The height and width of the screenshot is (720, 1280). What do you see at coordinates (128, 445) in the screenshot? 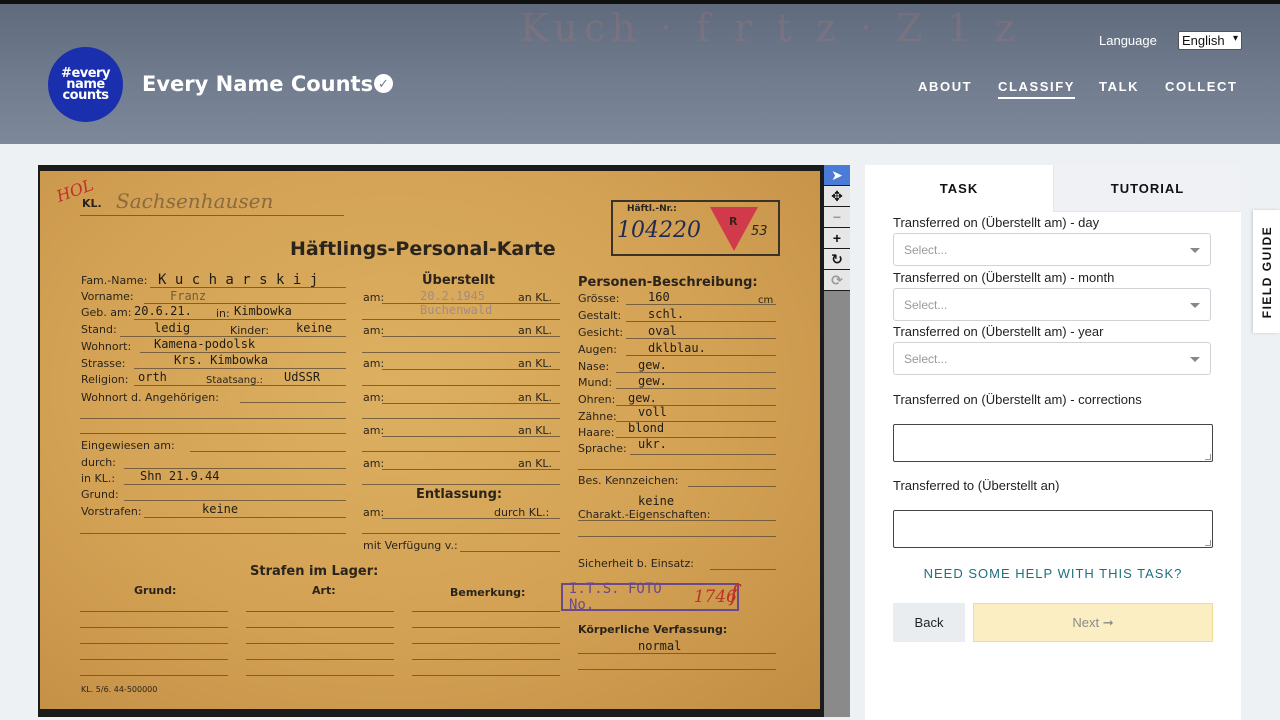
I see `eingewiesen-label: Eingewiesen am:` at bounding box center [128, 445].